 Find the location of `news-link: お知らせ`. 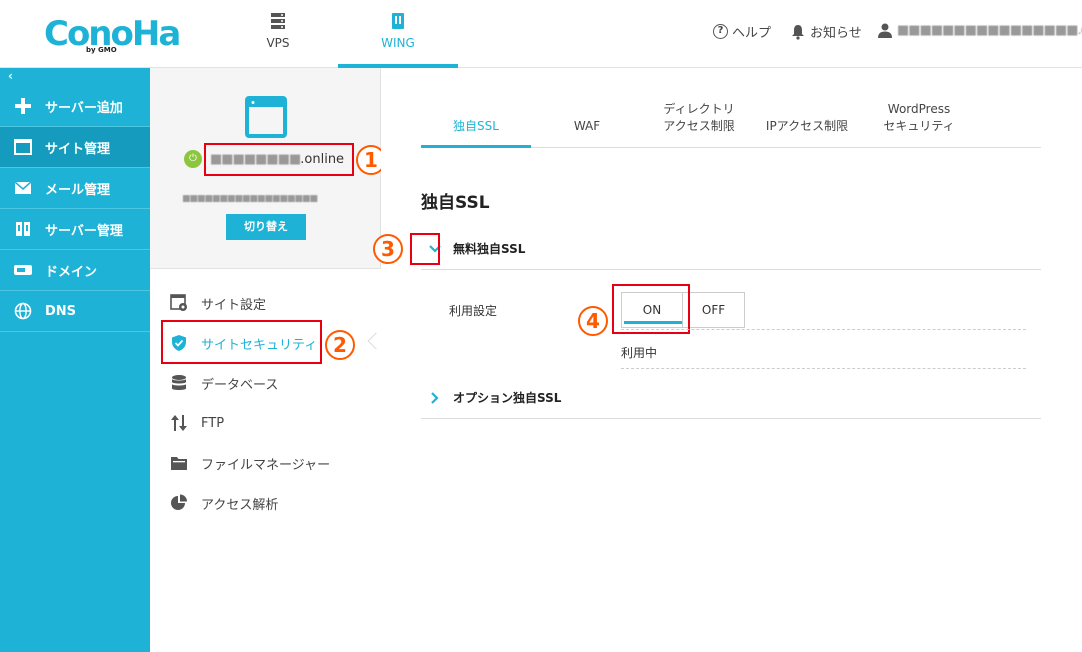

news-link: お知らせ is located at coordinates (826, 31).